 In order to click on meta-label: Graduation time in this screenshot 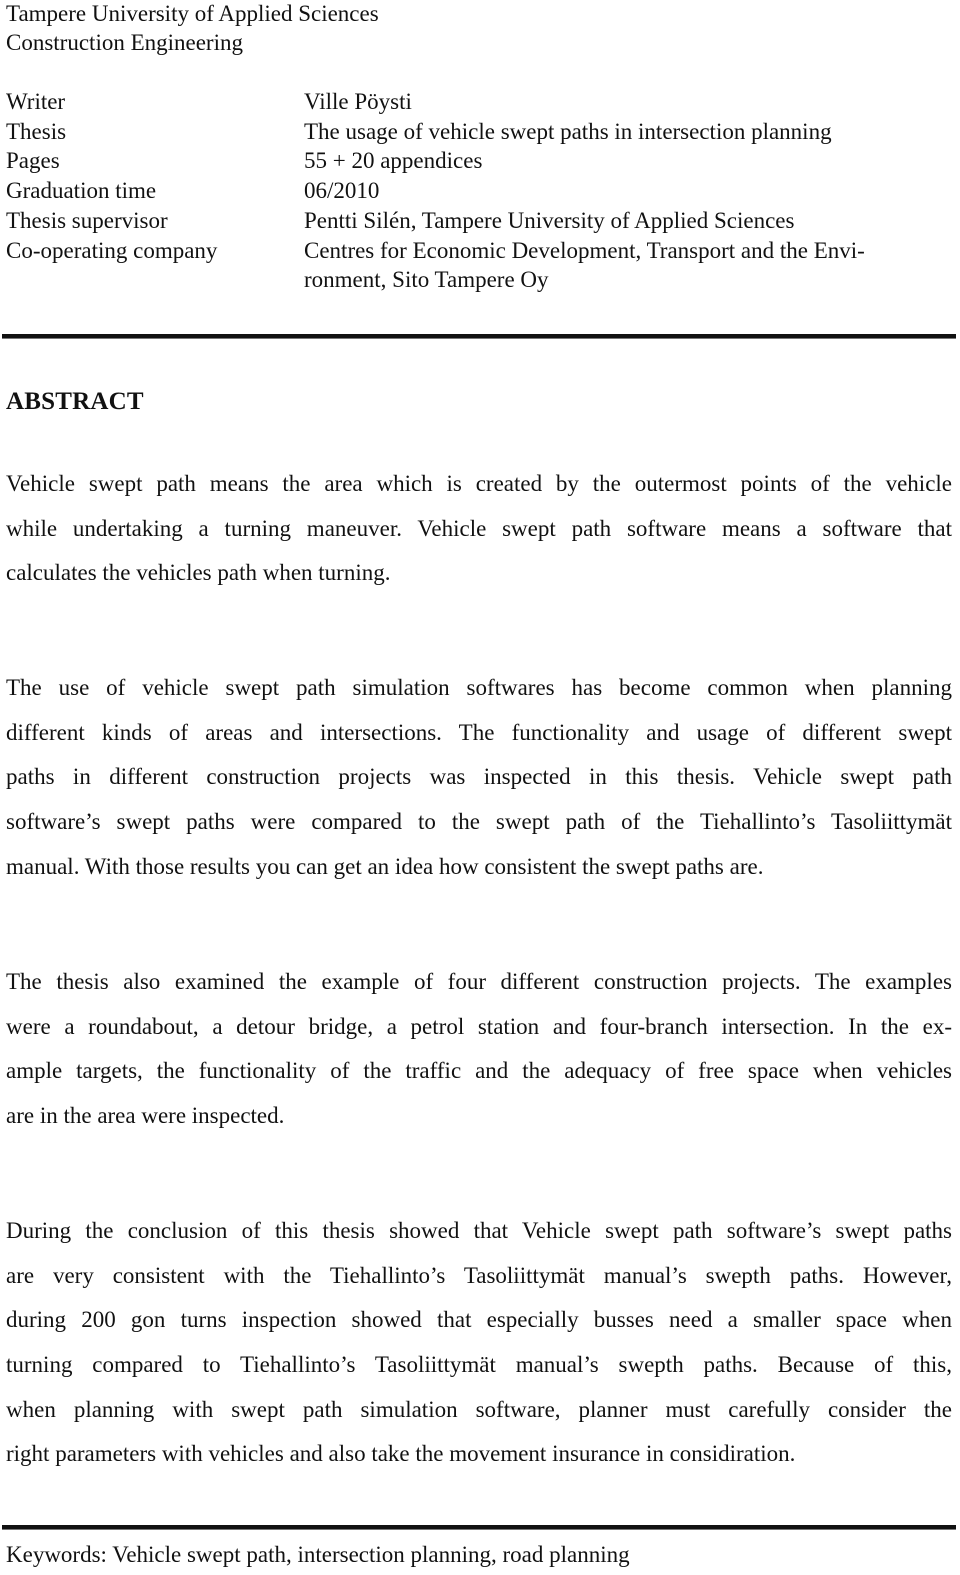, I will do `click(81, 190)`.